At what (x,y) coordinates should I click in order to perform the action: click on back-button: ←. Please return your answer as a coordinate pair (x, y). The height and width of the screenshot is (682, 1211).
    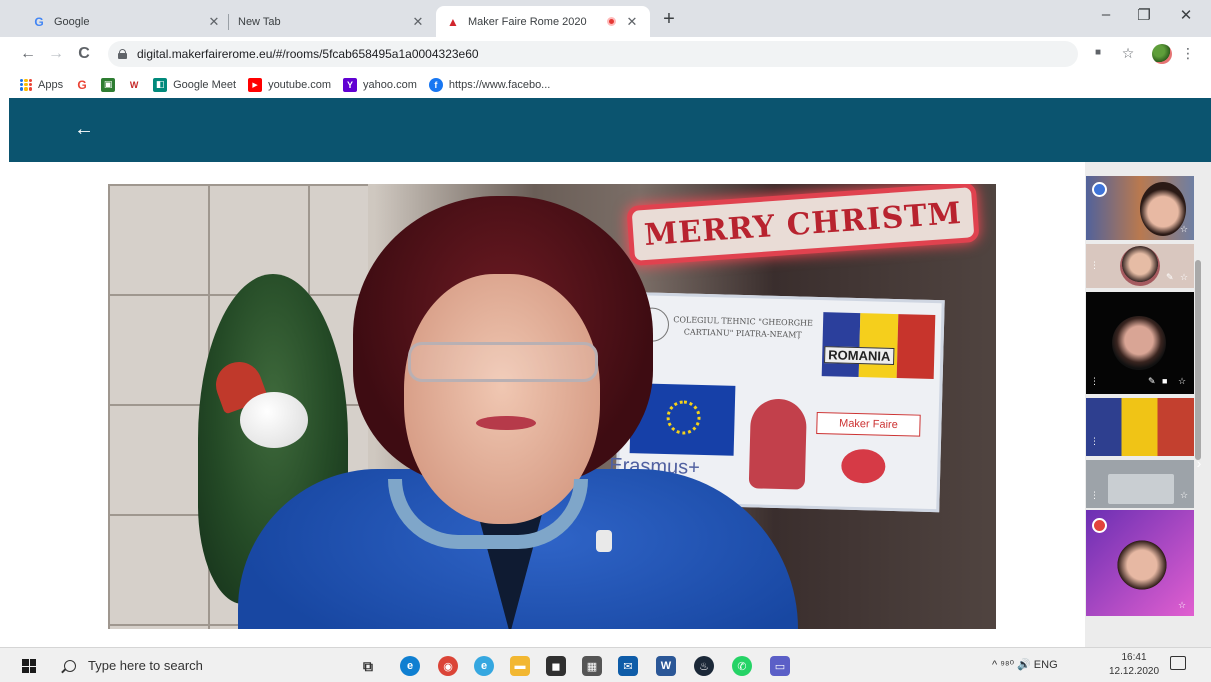
    Looking at the image, I should click on (28, 54).